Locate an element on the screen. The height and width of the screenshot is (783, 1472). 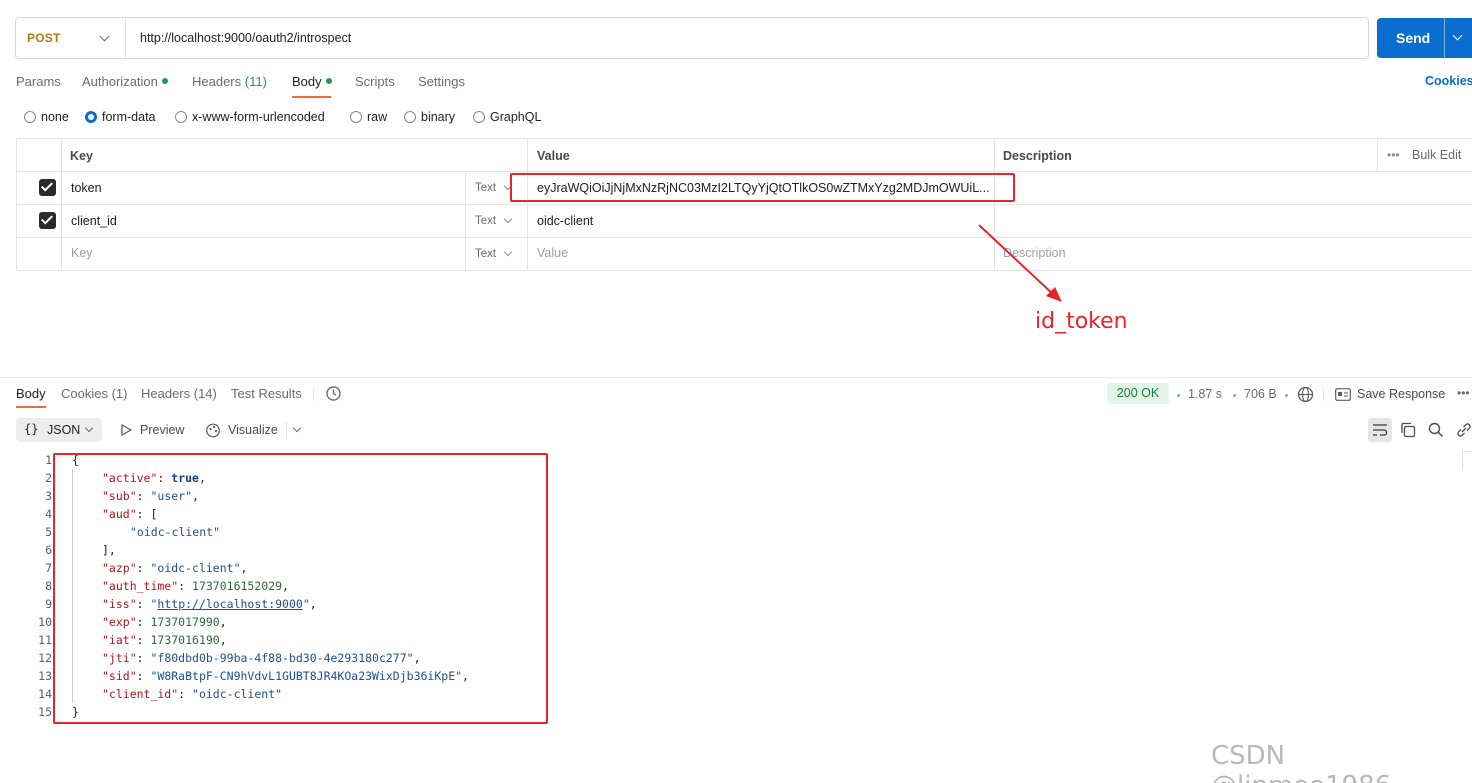
tab-settings: Settings is located at coordinates (441, 81).